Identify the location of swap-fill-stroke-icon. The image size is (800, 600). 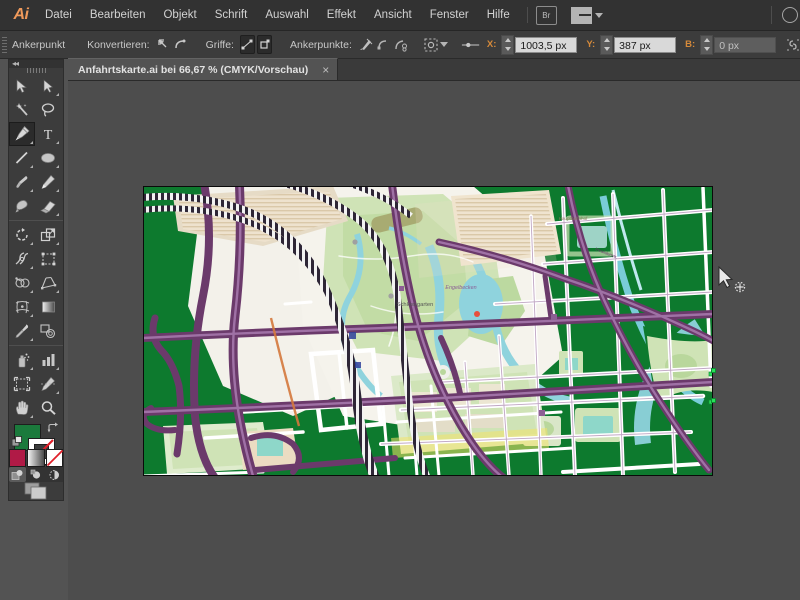
(53, 429).